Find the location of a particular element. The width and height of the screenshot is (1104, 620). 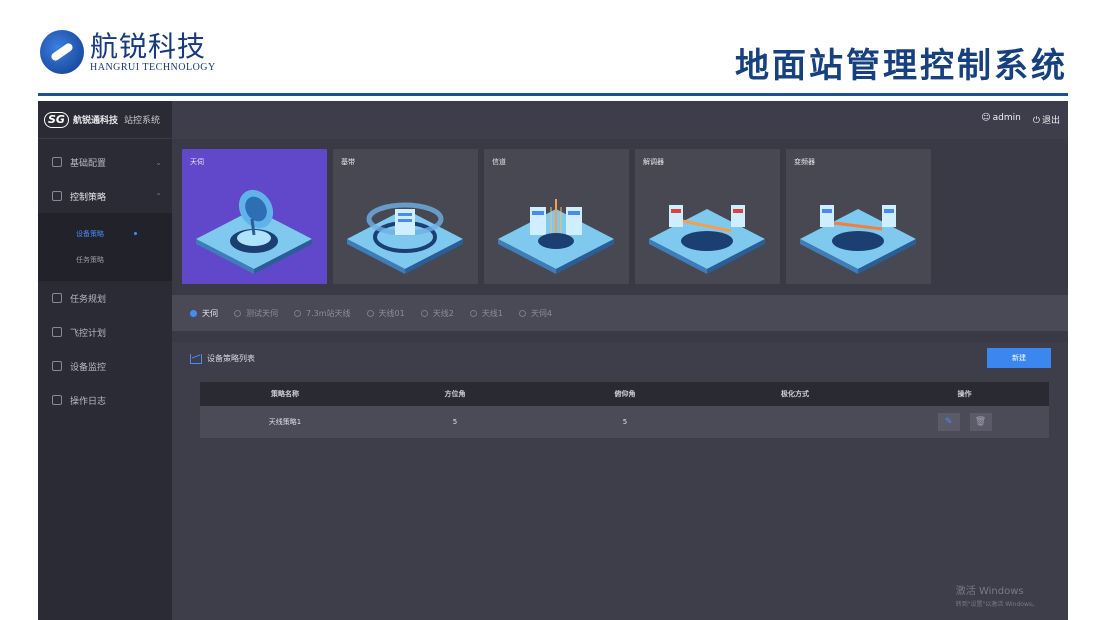

user-menu: admin is located at coordinates (1001, 119).